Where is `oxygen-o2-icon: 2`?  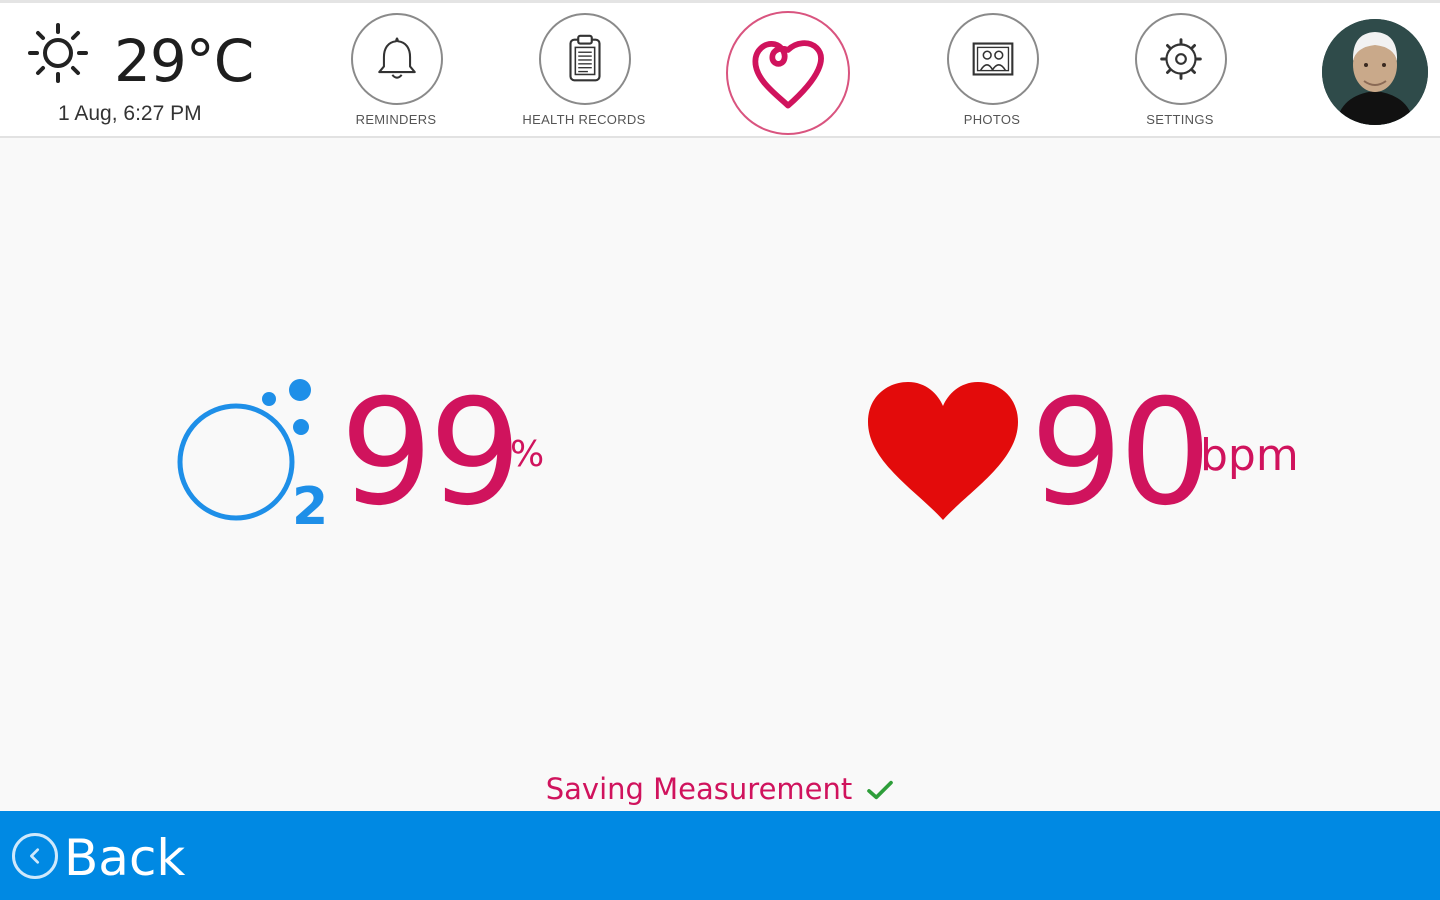 oxygen-o2-icon: 2 is located at coordinates (252, 454).